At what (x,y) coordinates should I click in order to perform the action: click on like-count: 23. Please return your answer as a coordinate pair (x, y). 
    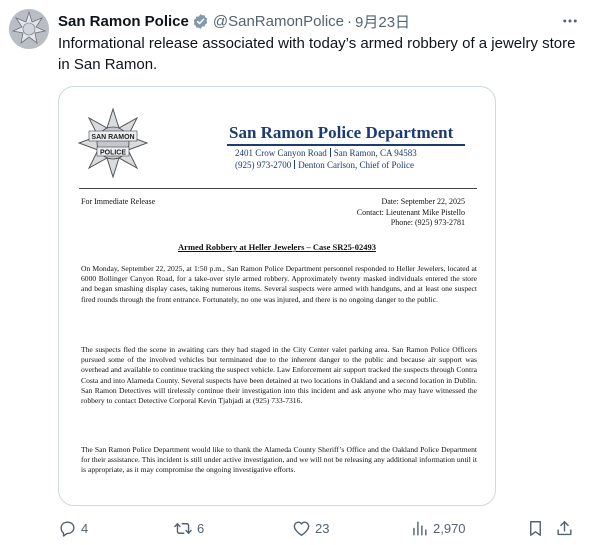
    Looking at the image, I should click on (322, 528).